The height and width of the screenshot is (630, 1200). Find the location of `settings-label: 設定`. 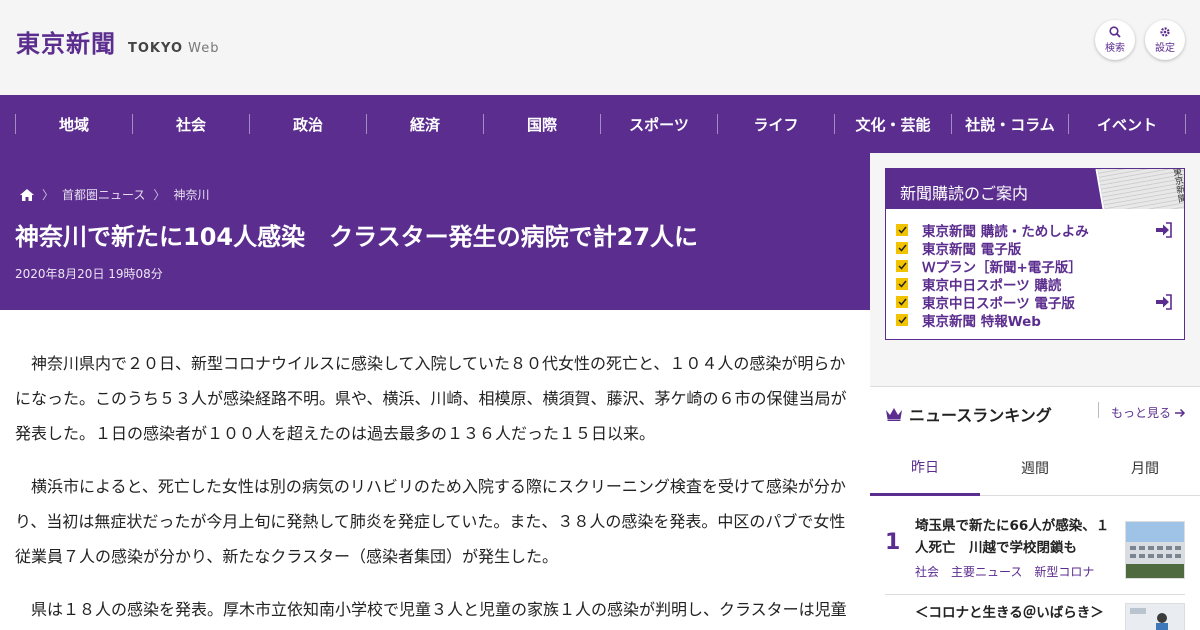

settings-label: 設定 is located at coordinates (1165, 48).